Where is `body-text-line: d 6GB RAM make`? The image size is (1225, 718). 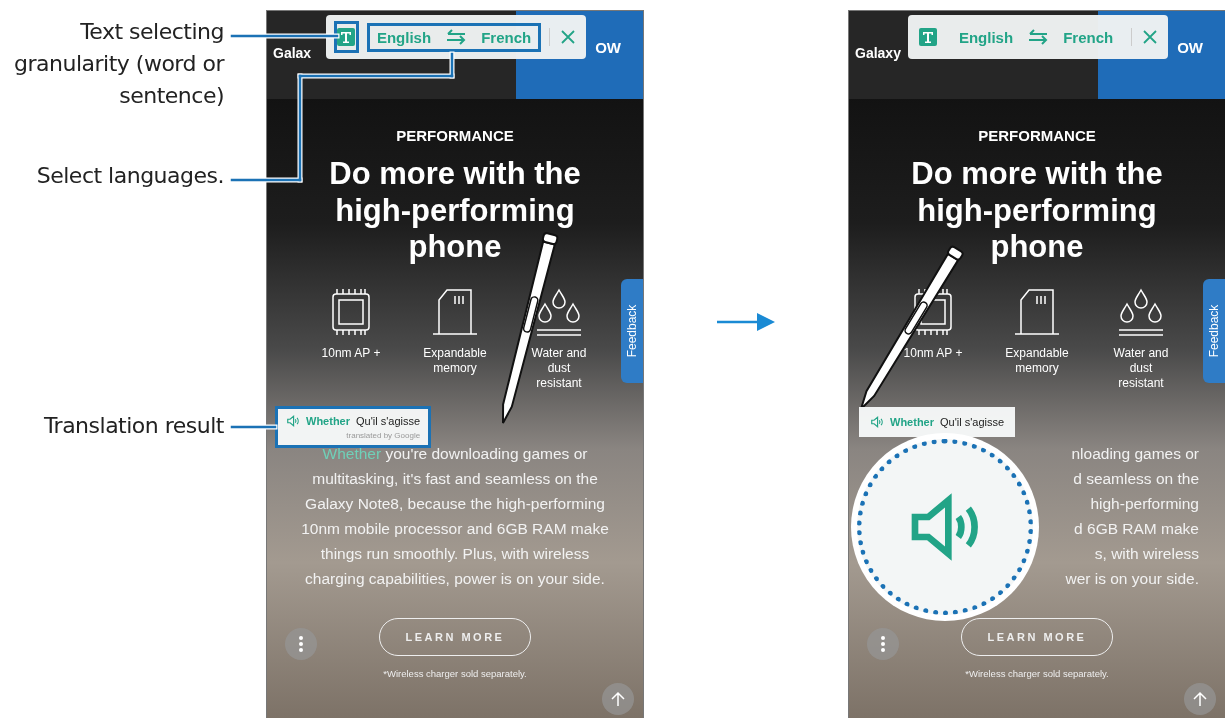 body-text-line: d 6GB RAM make is located at coordinates (1136, 528).